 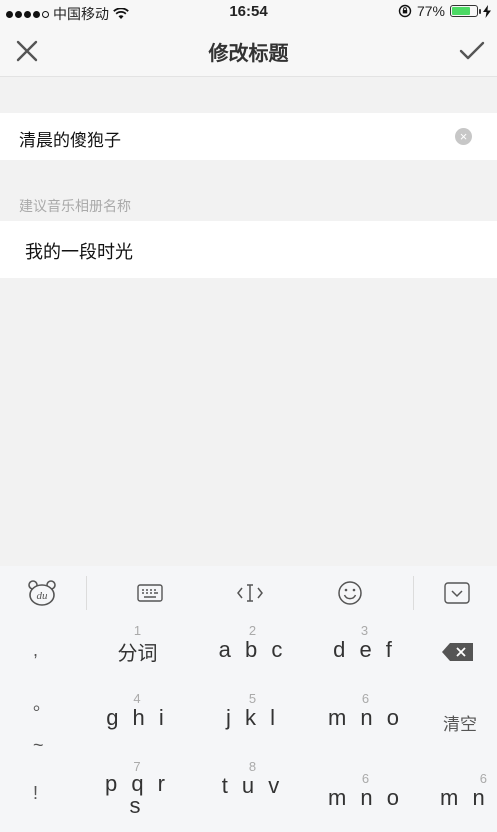 I want to click on keyboard-switch-button, so click(x=150, y=593).